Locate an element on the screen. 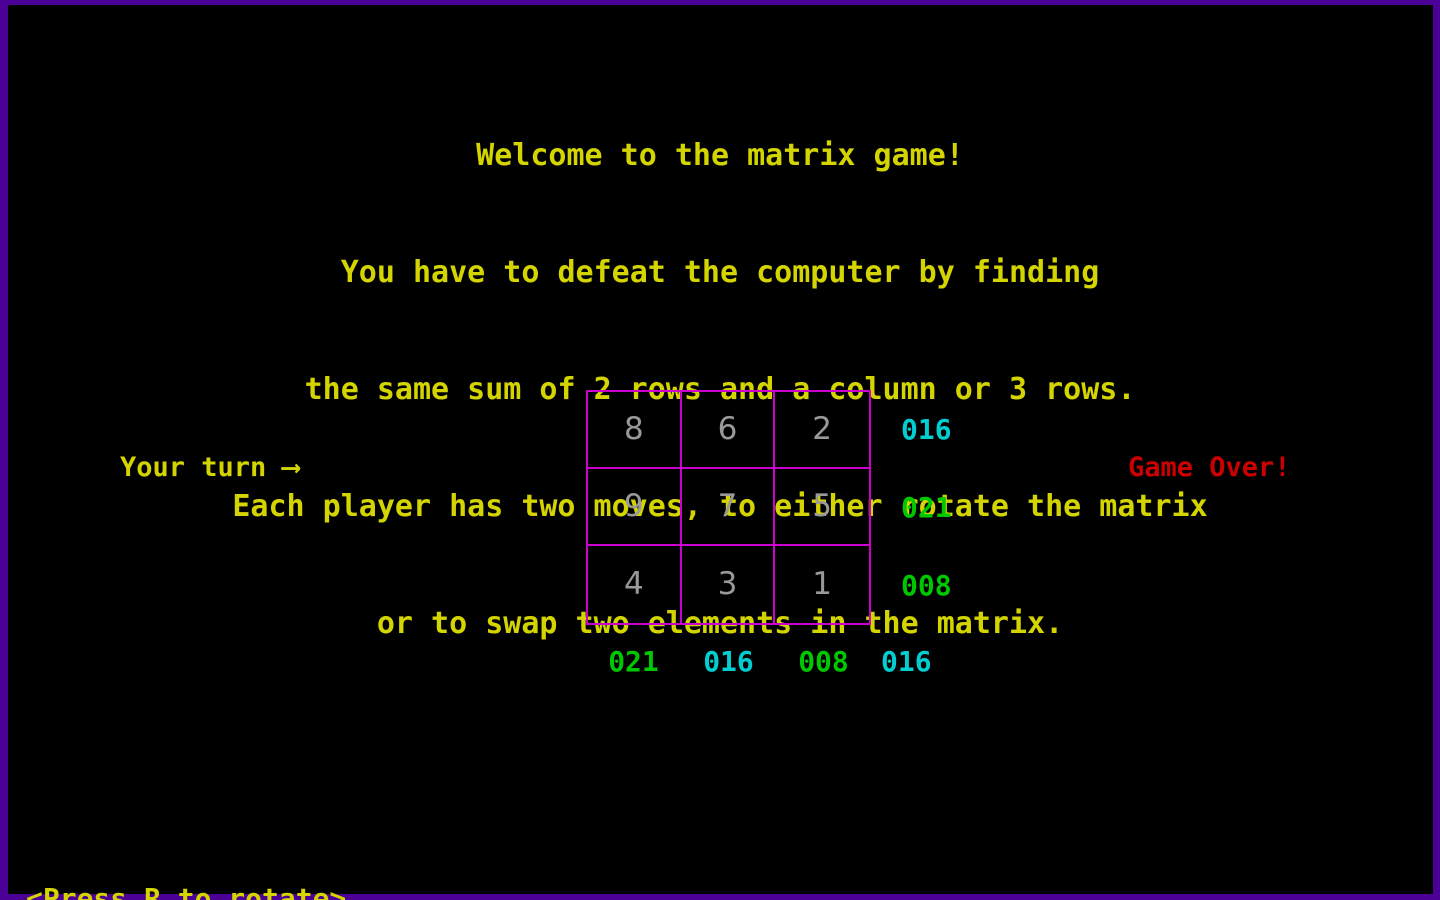 This screenshot has height=900, width=1440. matrix-cell-1-0: 9 is located at coordinates (635, 507).